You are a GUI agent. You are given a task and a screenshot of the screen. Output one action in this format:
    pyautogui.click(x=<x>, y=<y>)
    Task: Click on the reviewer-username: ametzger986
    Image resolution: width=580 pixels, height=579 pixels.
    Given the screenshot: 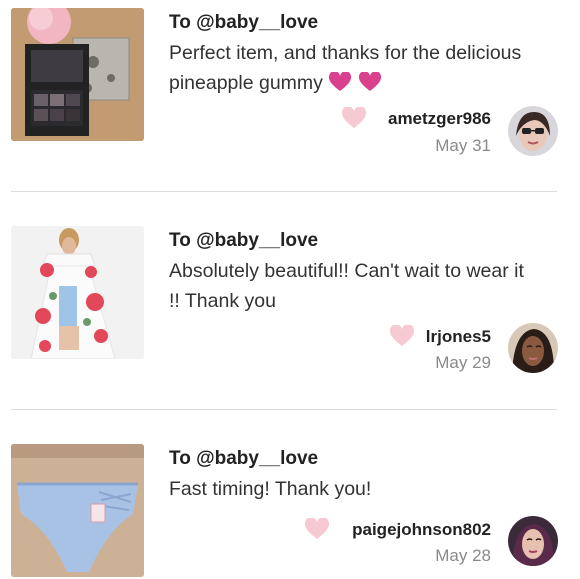 What is the action you would take?
    pyautogui.click(x=439, y=119)
    